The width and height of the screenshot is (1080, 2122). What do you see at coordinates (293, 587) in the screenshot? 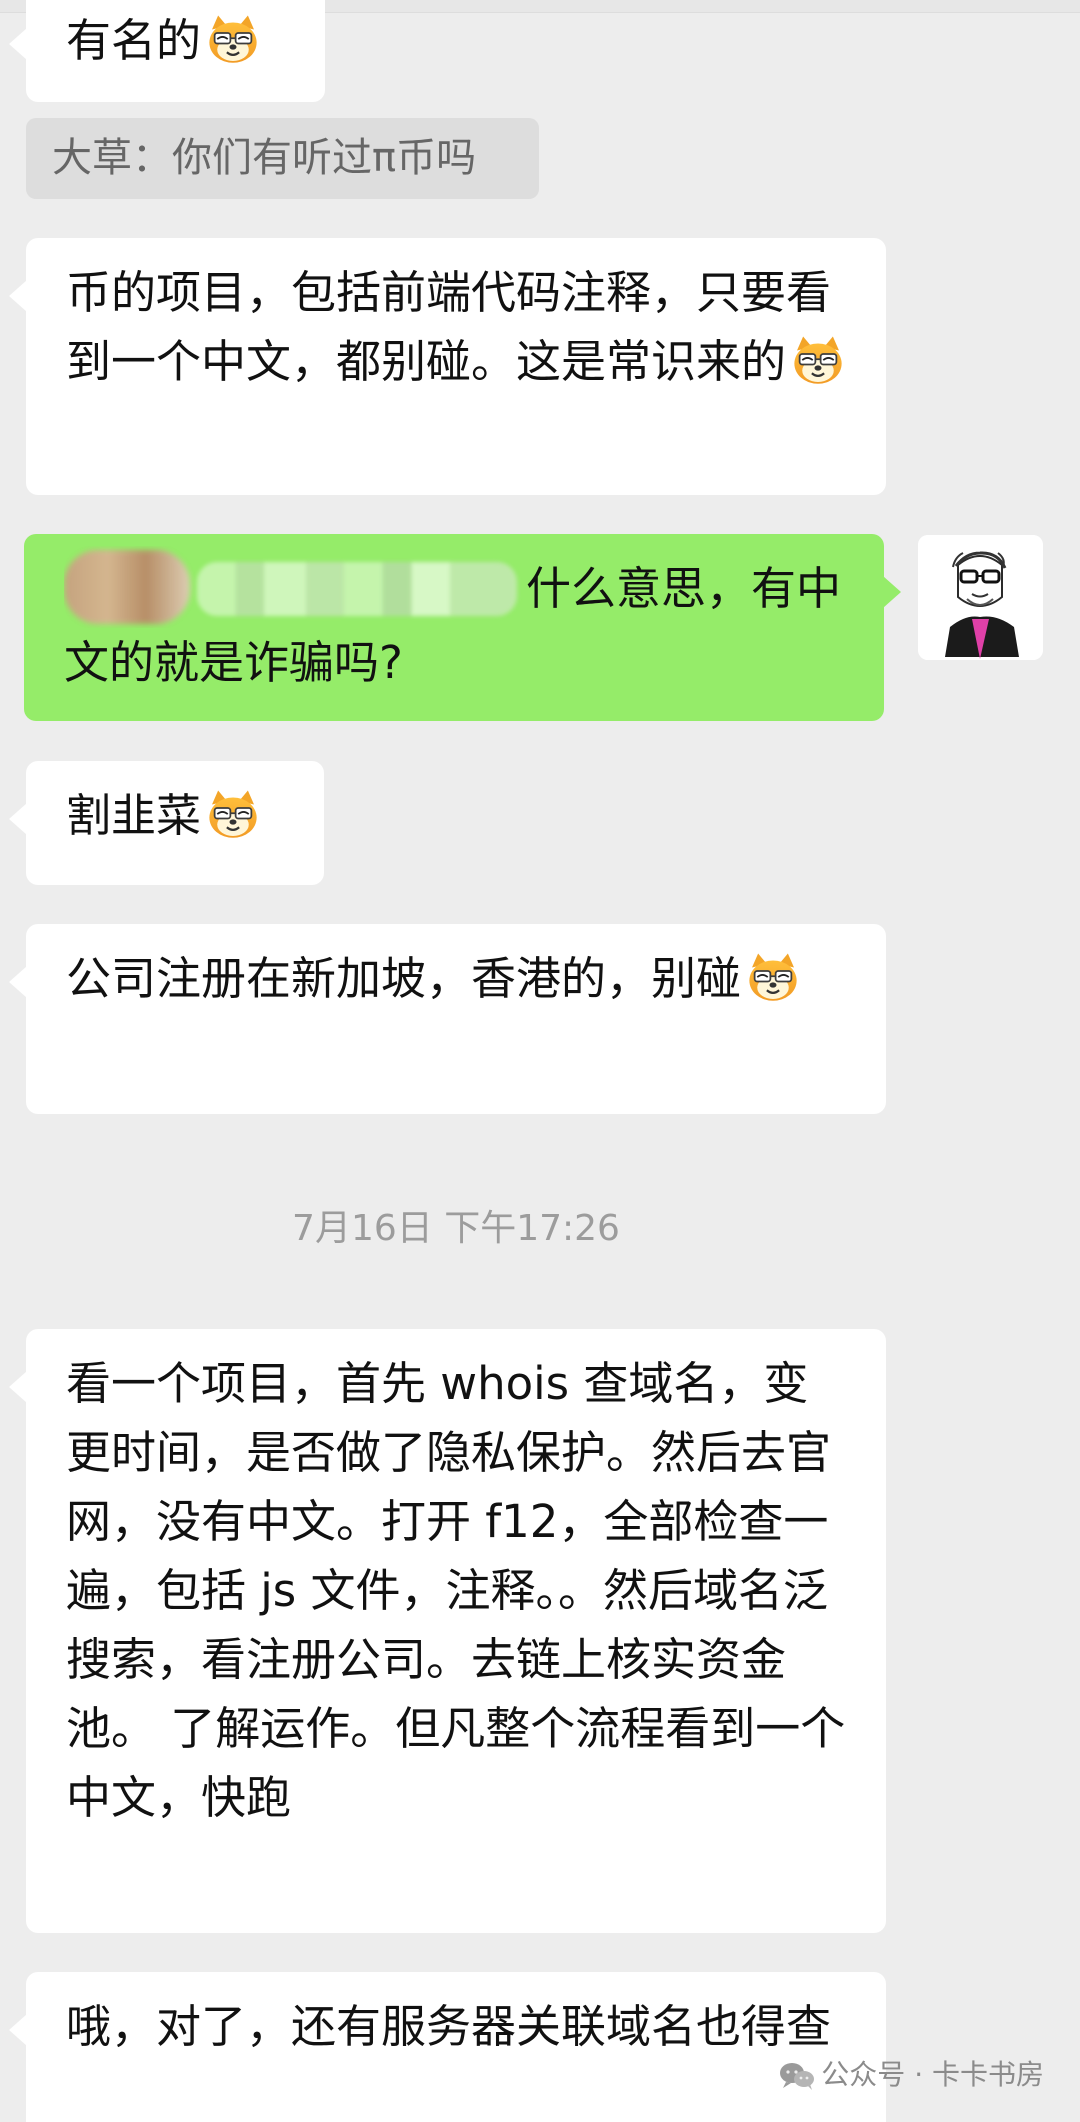
I see `redacted-name-image` at bounding box center [293, 587].